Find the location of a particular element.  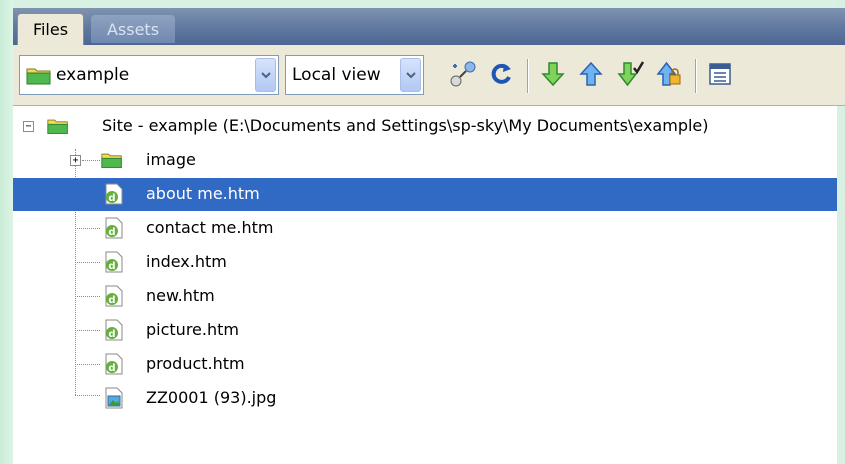

put-arrow-icon is located at coordinates (591, 73).